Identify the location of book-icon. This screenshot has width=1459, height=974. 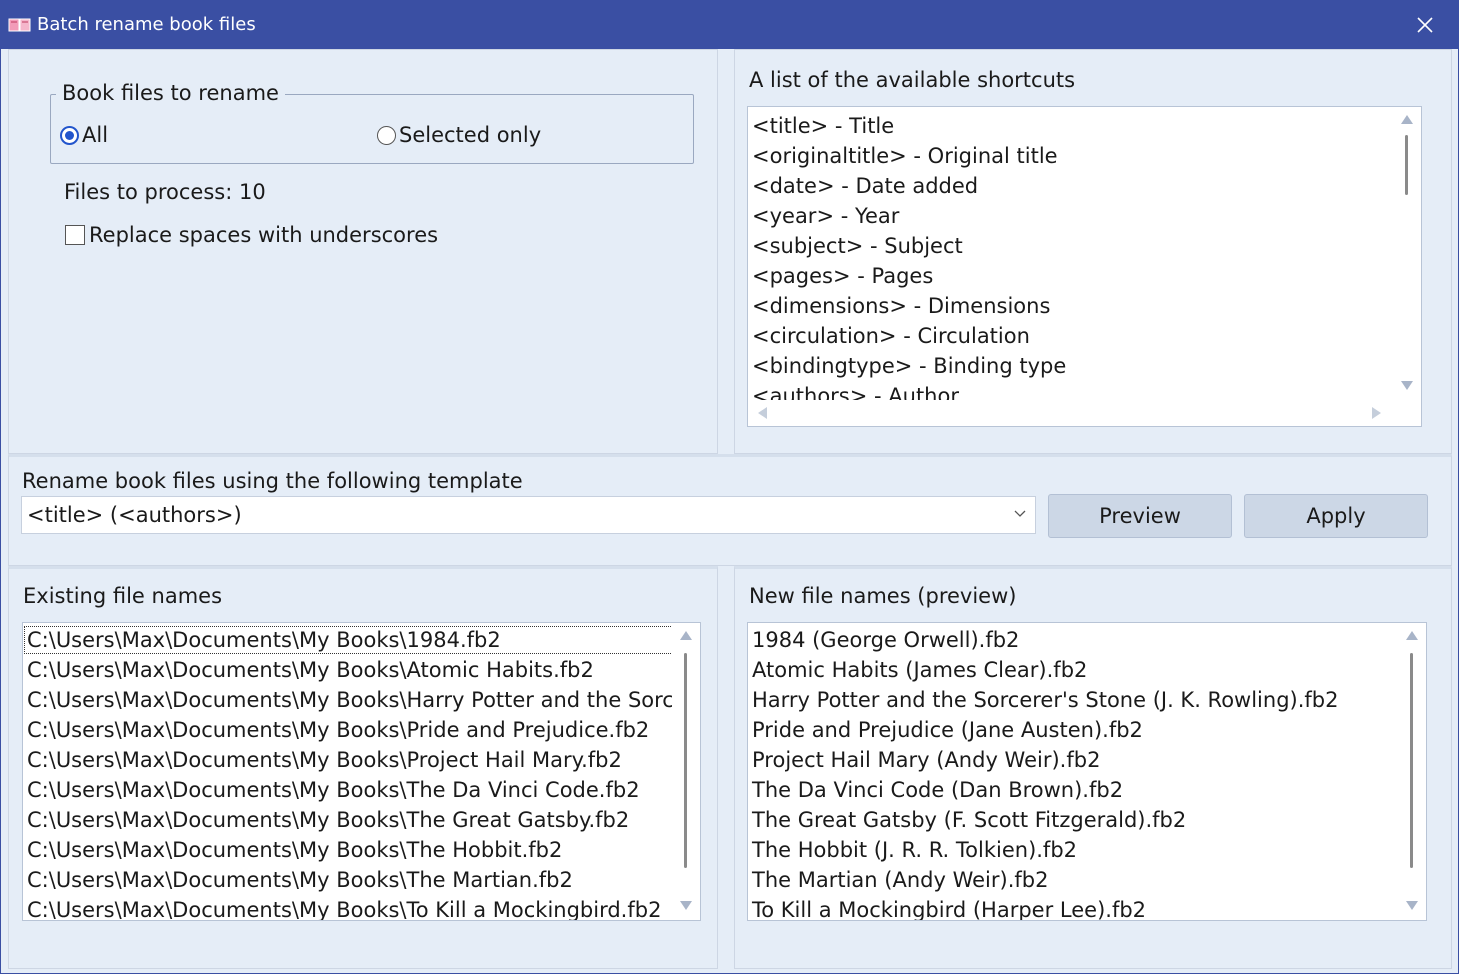
(20, 25).